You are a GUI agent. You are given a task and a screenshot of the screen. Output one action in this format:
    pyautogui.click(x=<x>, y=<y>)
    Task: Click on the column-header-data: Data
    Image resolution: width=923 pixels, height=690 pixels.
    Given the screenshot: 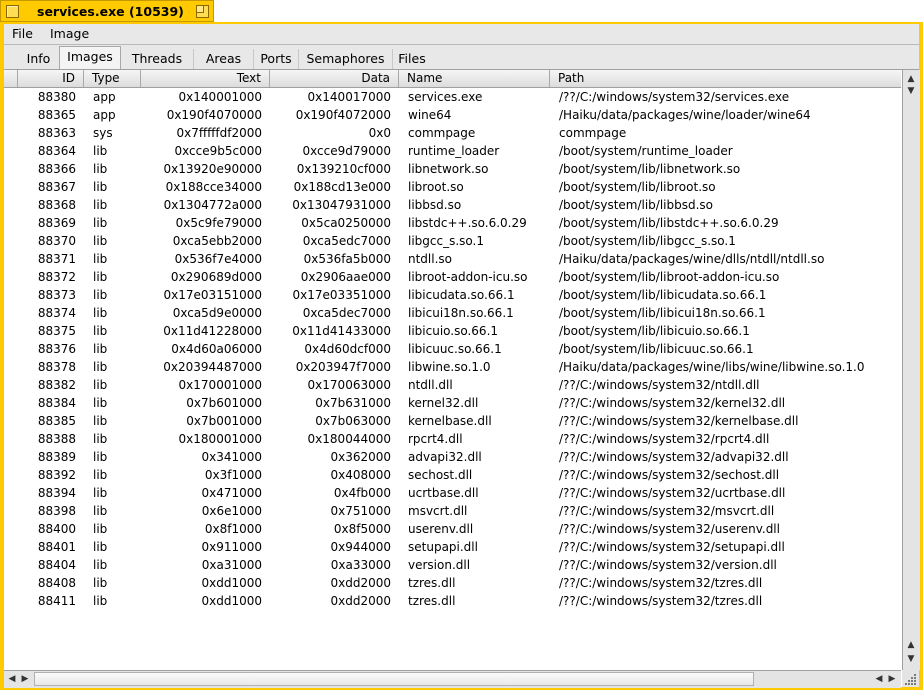 What is the action you would take?
    pyautogui.click(x=334, y=78)
    